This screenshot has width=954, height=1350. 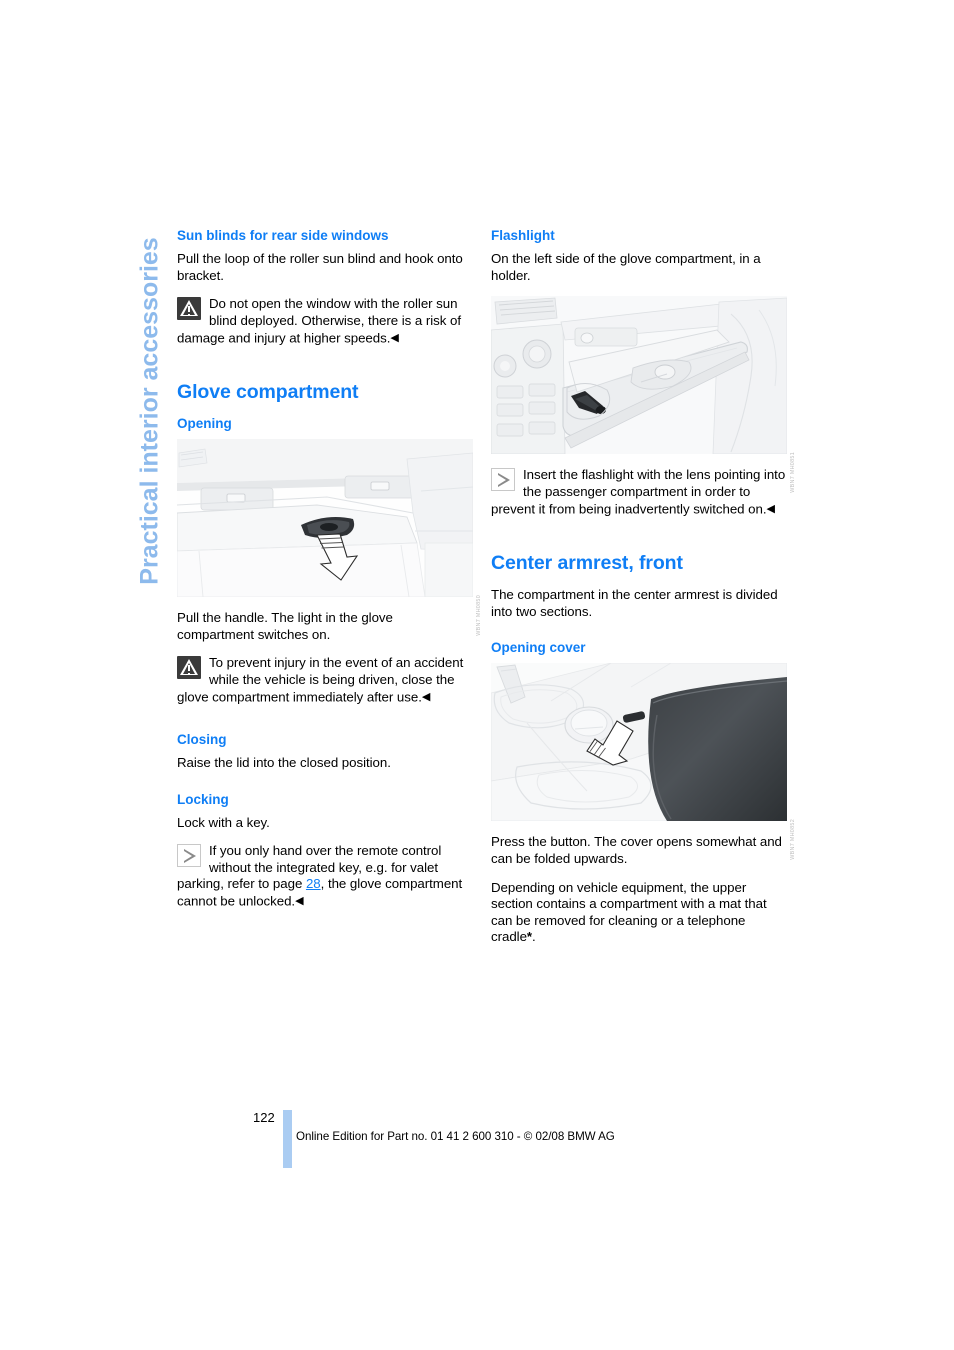 What do you see at coordinates (268, 391) in the screenshot?
I see `heading-glove-compartment: Glove compartment` at bounding box center [268, 391].